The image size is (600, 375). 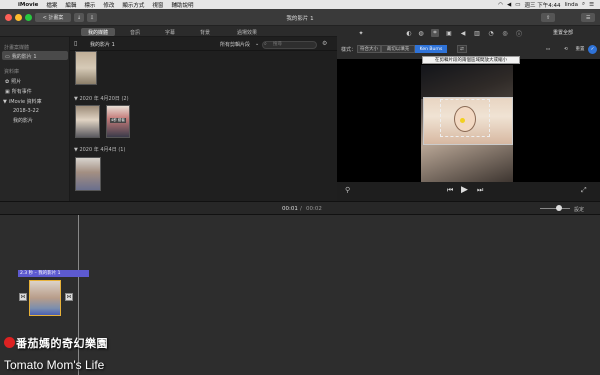 I want to click on skip-forward-icon: ⏭, so click(x=480, y=190).